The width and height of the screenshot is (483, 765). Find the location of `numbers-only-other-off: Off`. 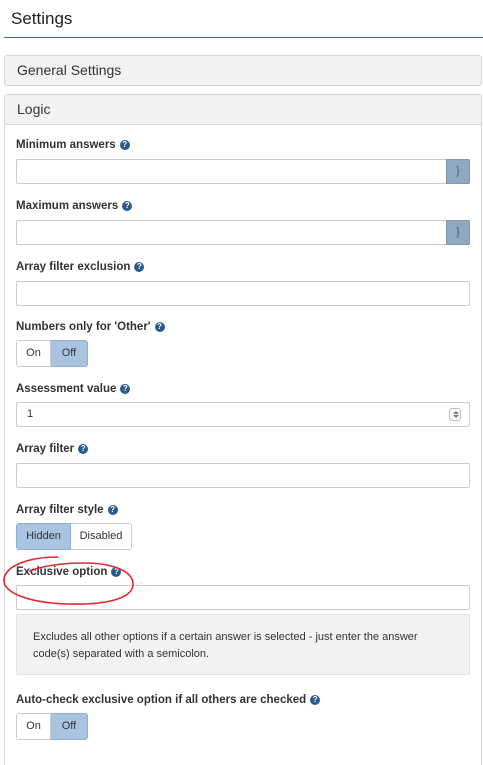

numbers-only-other-off: Off is located at coordinates (69, 353).